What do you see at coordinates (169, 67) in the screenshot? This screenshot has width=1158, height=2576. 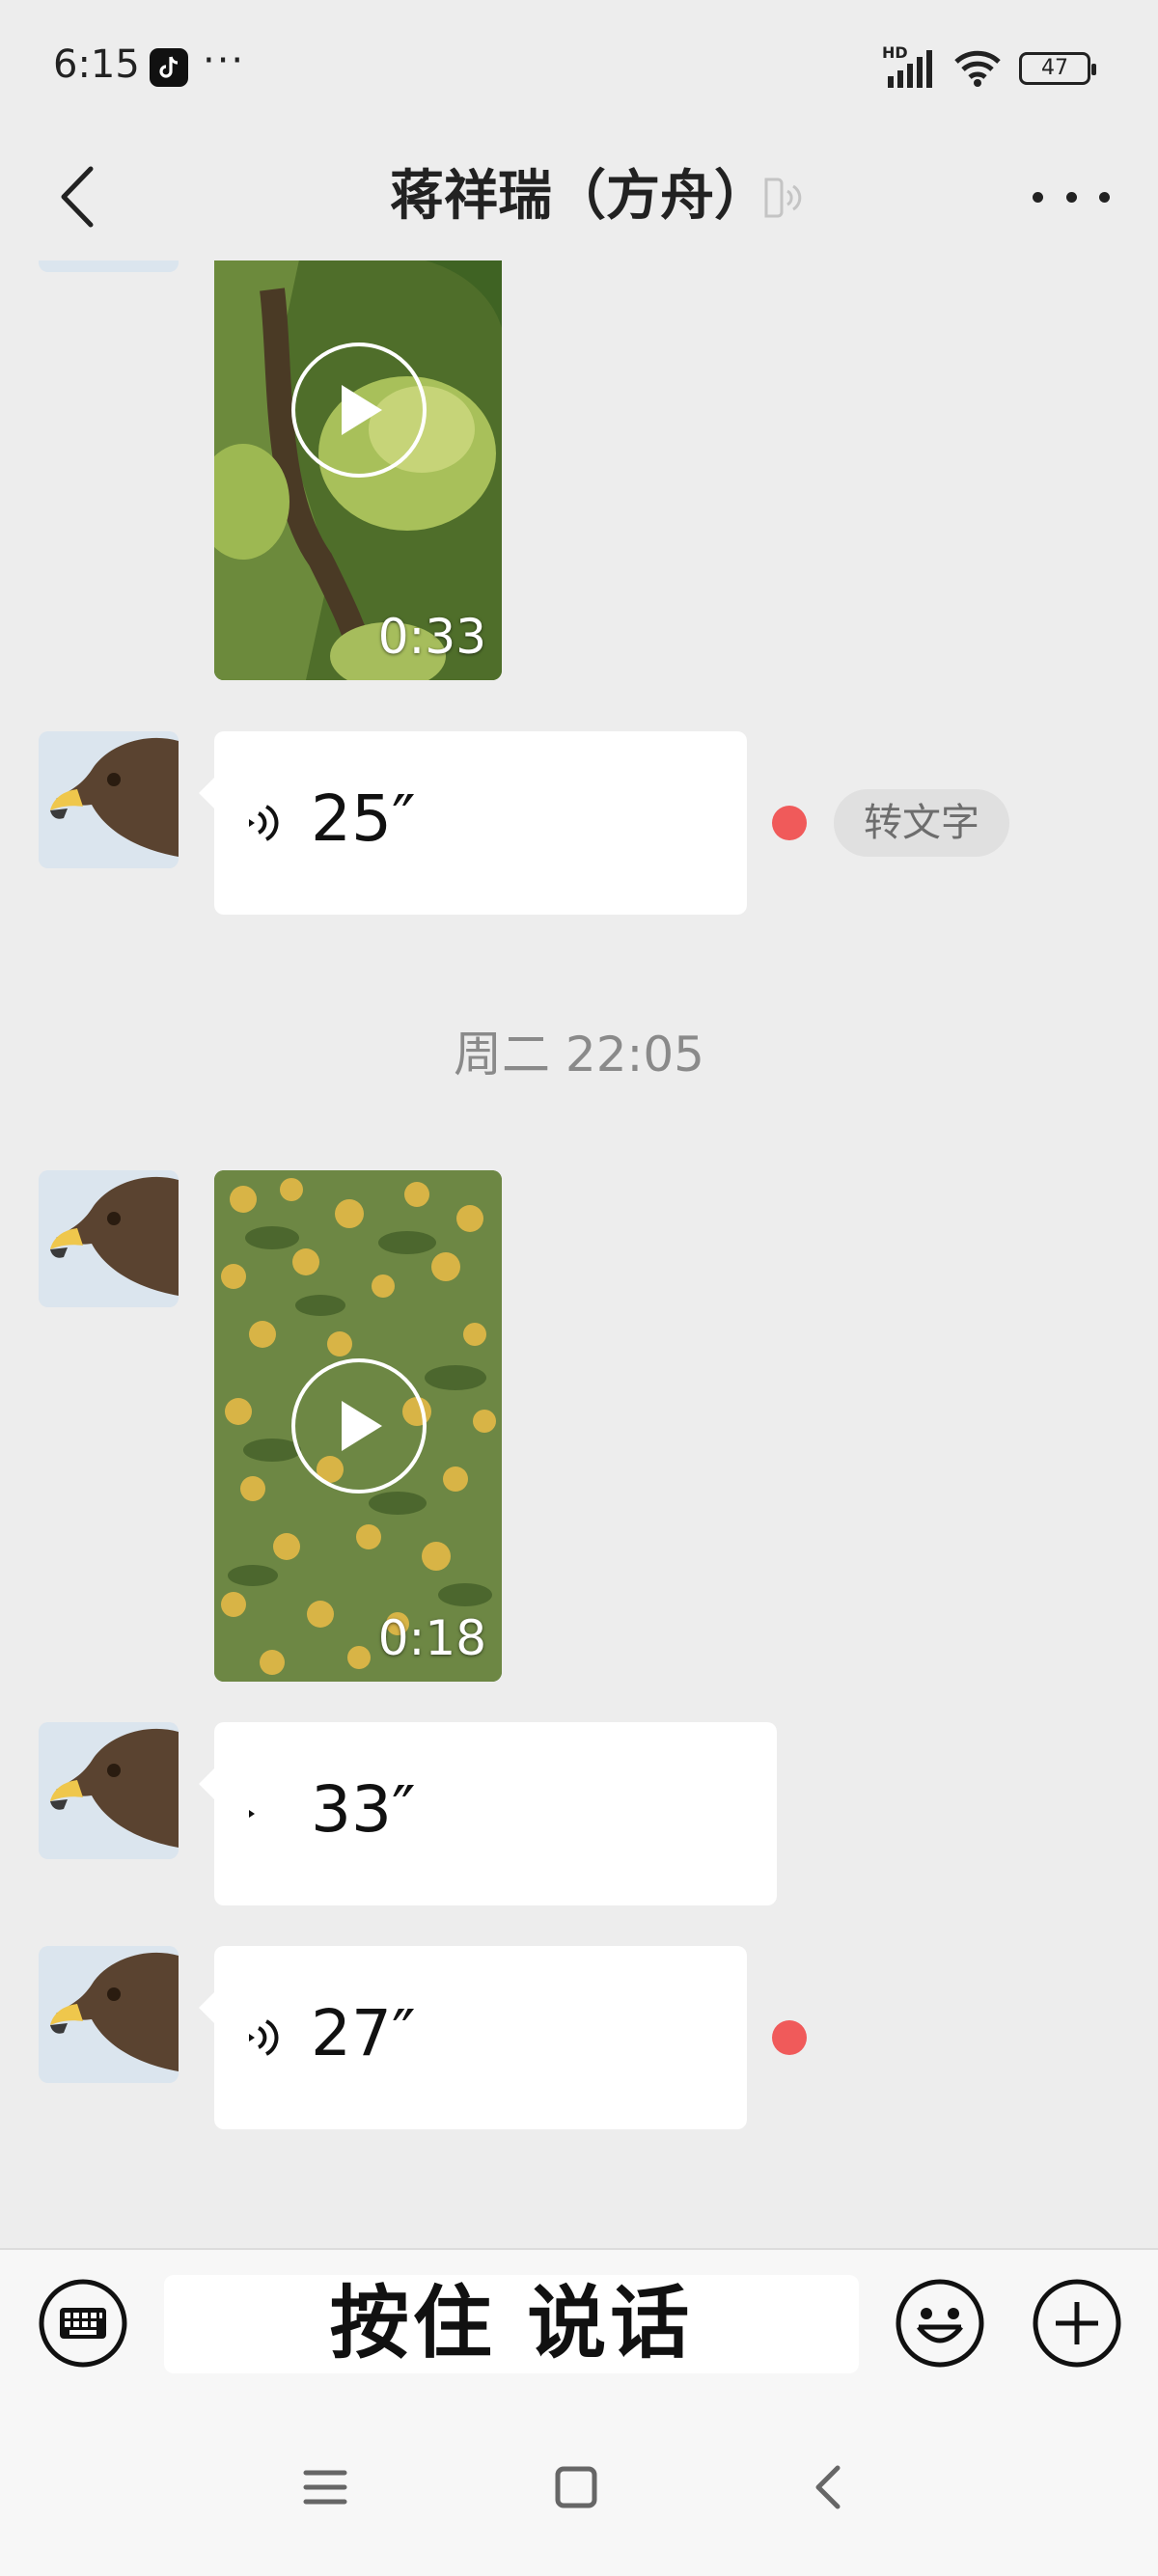 I see `tiktok-notification-icon` at bounding box center [169, 67].